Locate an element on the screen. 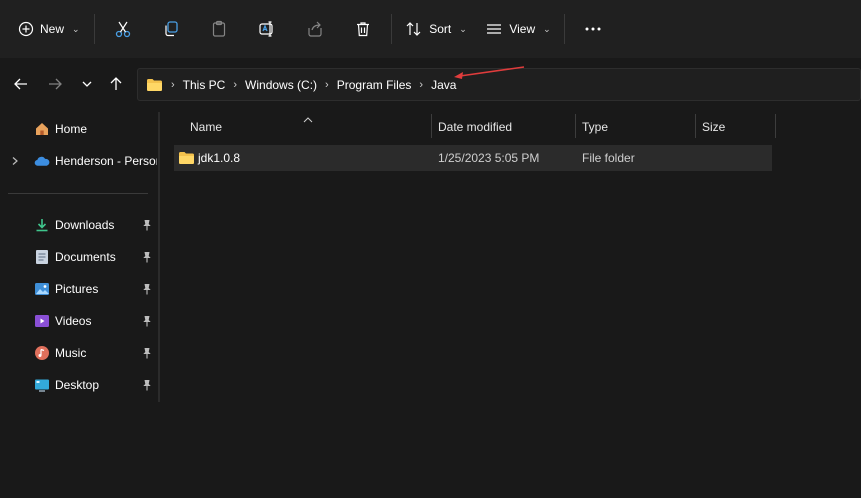 This screenshot has height=498, width=861. sidebar-item-home: Home is located at coordinates (79, 129).